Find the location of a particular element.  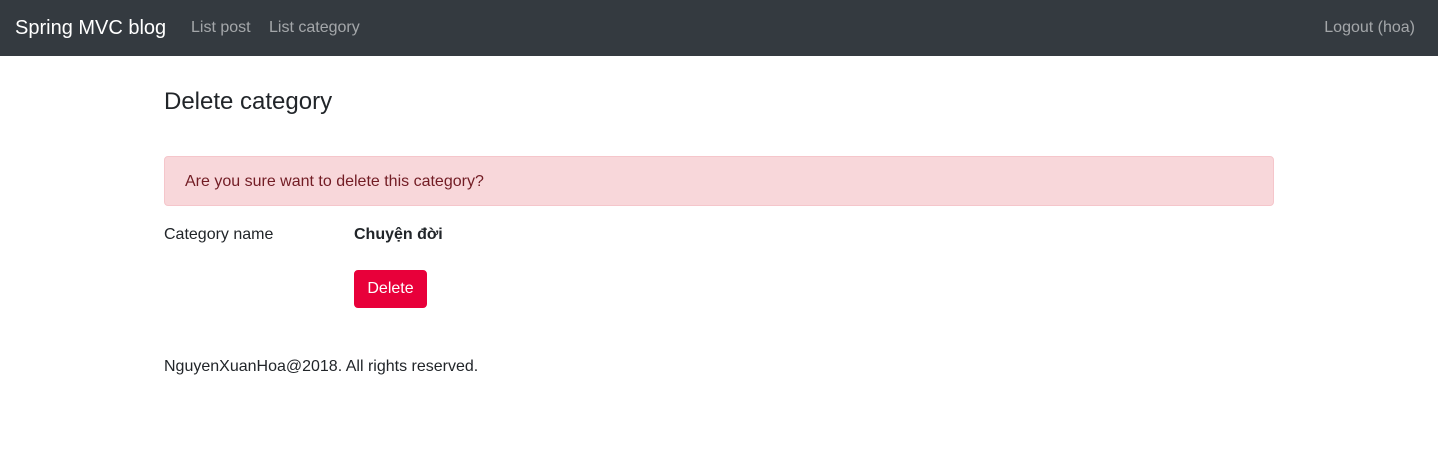

logout-link: Logout (hoa) is located at coordinates (1369, 28).